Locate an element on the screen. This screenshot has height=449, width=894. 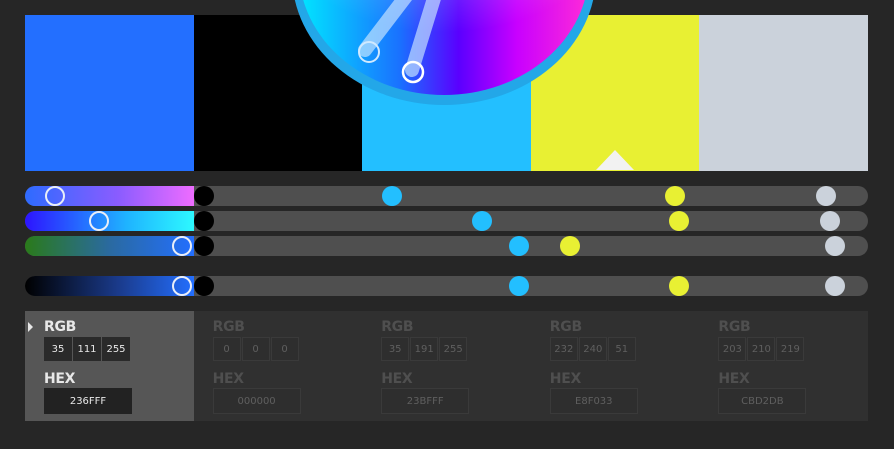
g-field: 0 is located at coordinates (255, 349).